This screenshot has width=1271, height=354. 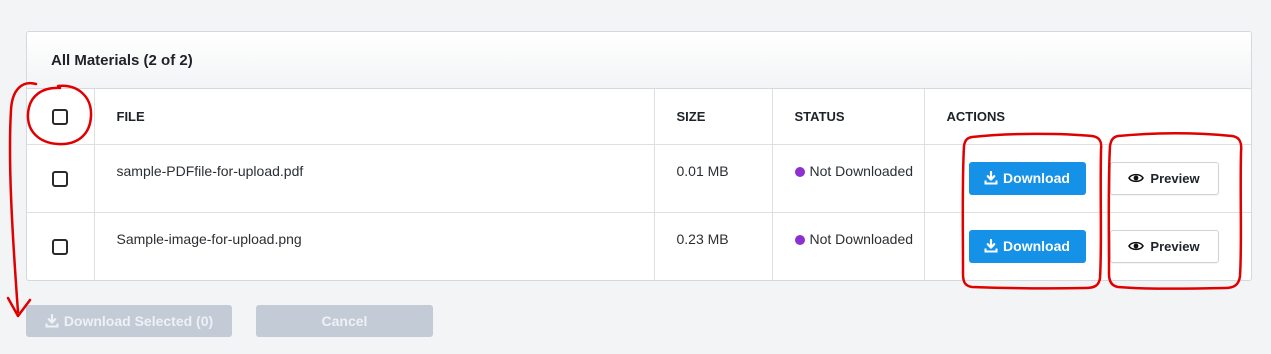 I want to click on file-name: sample-PDFfile-for-upload.pdf, so click(x=374, y=178).